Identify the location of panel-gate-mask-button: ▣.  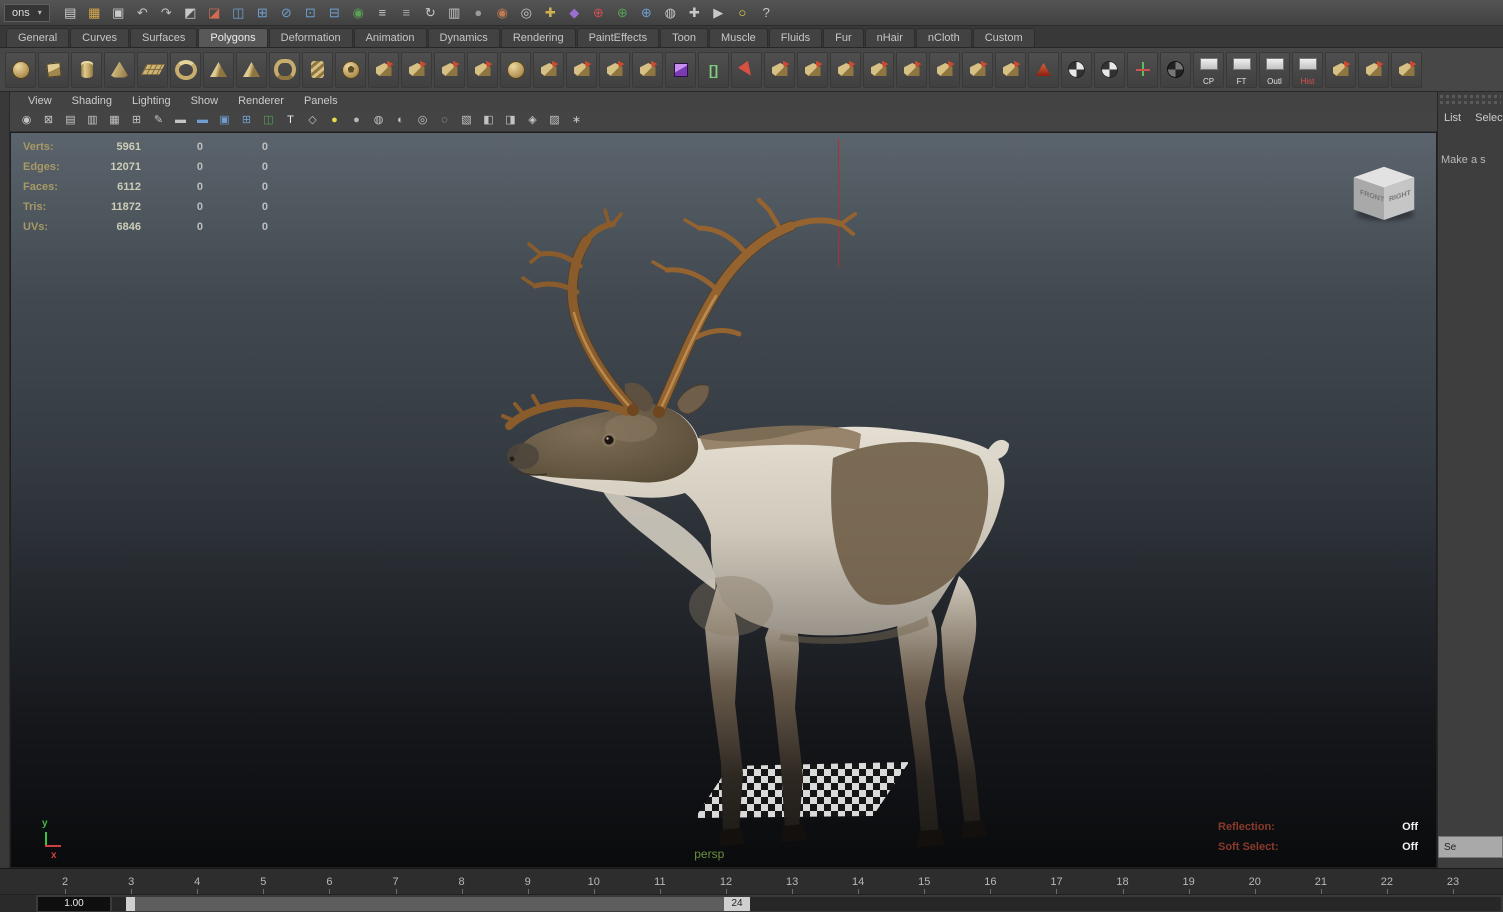
(224, 121).